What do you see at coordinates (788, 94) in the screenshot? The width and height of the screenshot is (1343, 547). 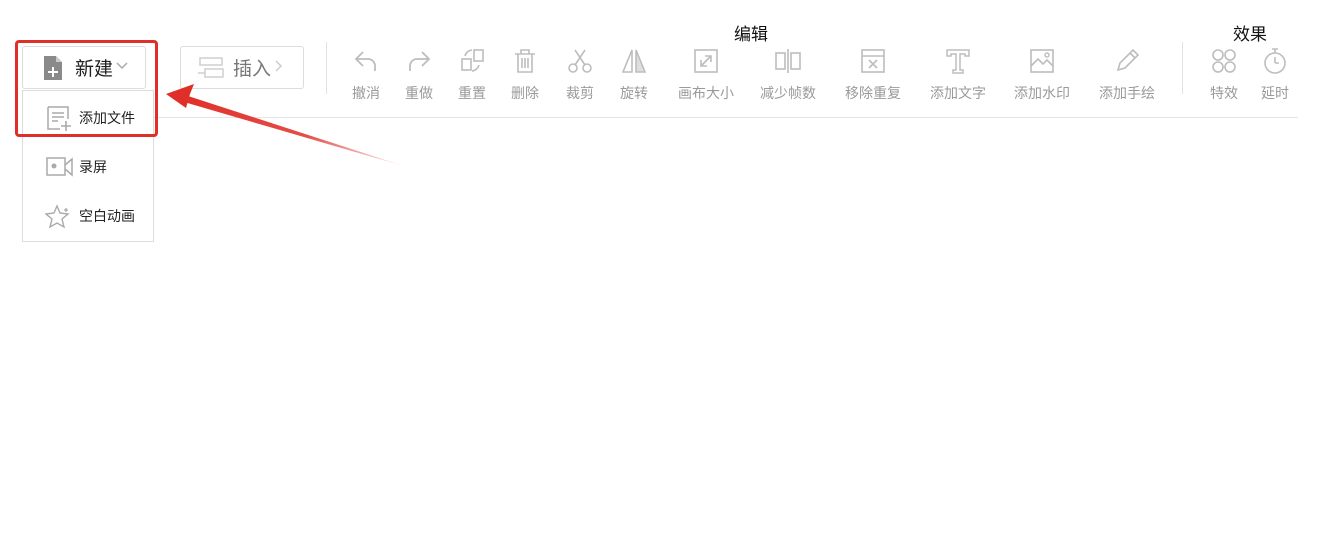 I see `reduce-frames-label: 减少帧数` at bounding box center [788, 94].